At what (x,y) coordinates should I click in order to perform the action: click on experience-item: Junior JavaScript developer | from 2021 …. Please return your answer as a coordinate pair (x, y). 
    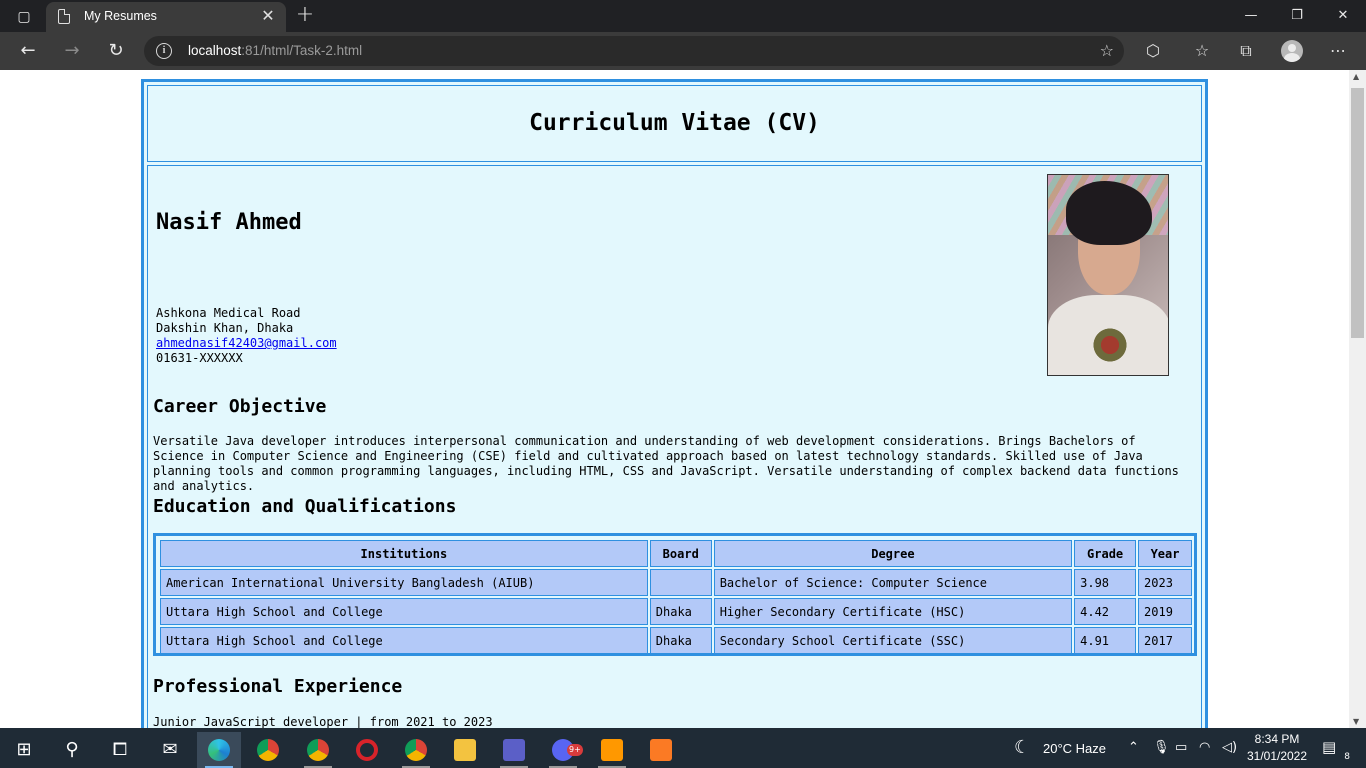
    Looking at the image, I should click on (323, 721).